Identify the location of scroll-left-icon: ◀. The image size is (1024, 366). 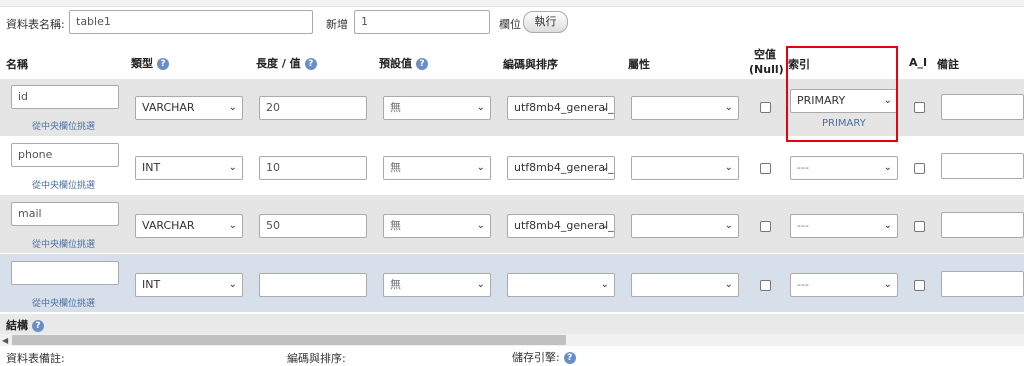
(5, 340).